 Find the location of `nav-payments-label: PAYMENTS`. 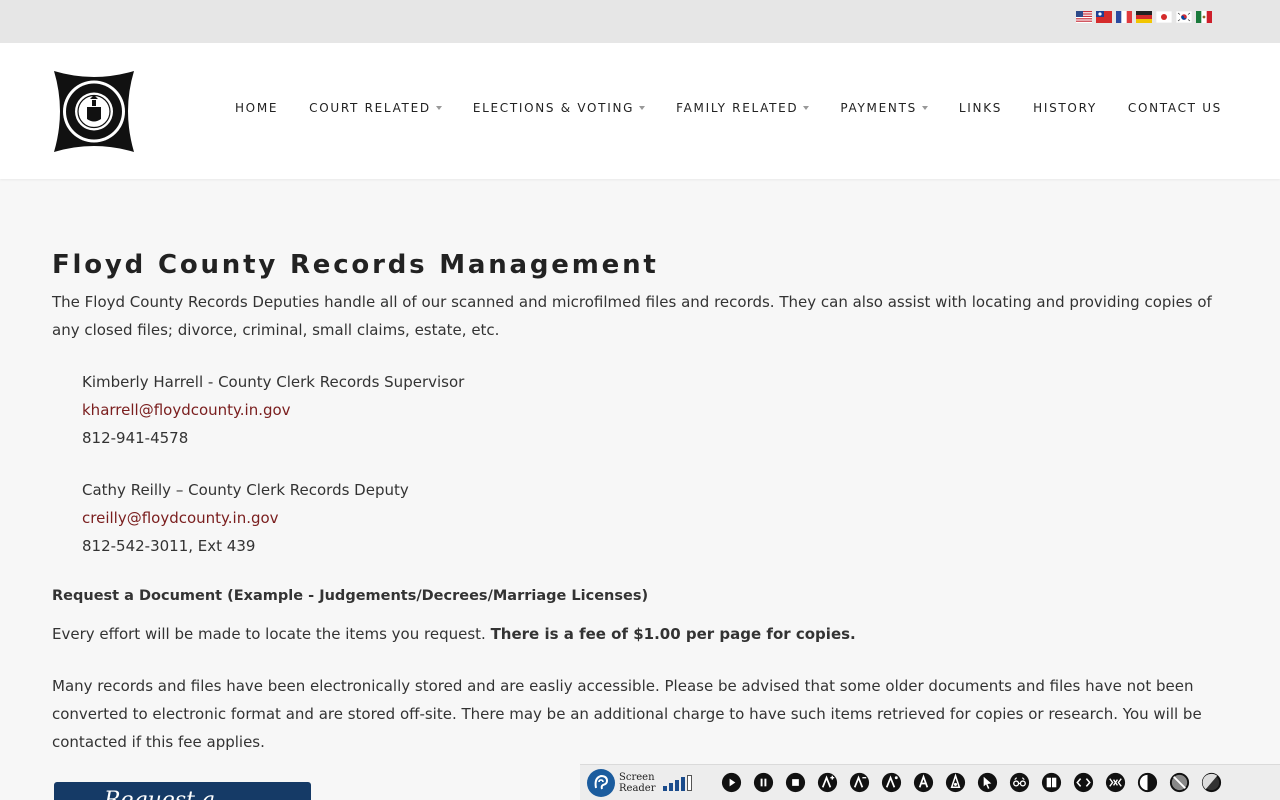

nav-payments-label: PAYMENTS is located at coordinates (878, 108).